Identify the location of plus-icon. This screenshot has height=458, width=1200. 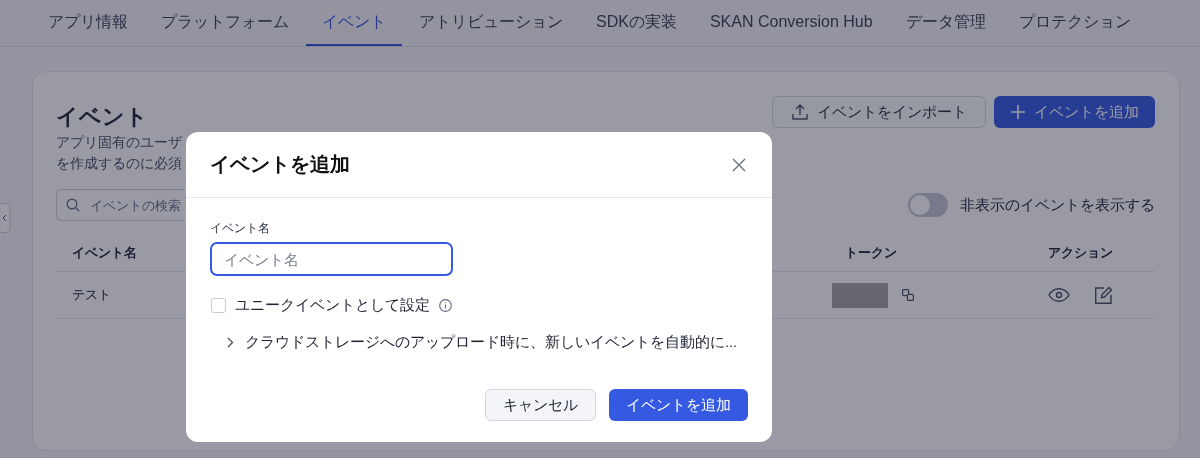
(1018, 112).